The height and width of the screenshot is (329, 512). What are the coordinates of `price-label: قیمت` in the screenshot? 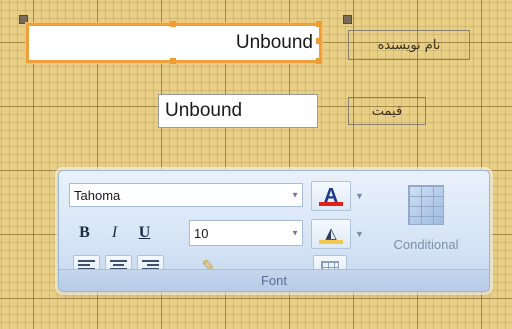 It's located at (387, 111).